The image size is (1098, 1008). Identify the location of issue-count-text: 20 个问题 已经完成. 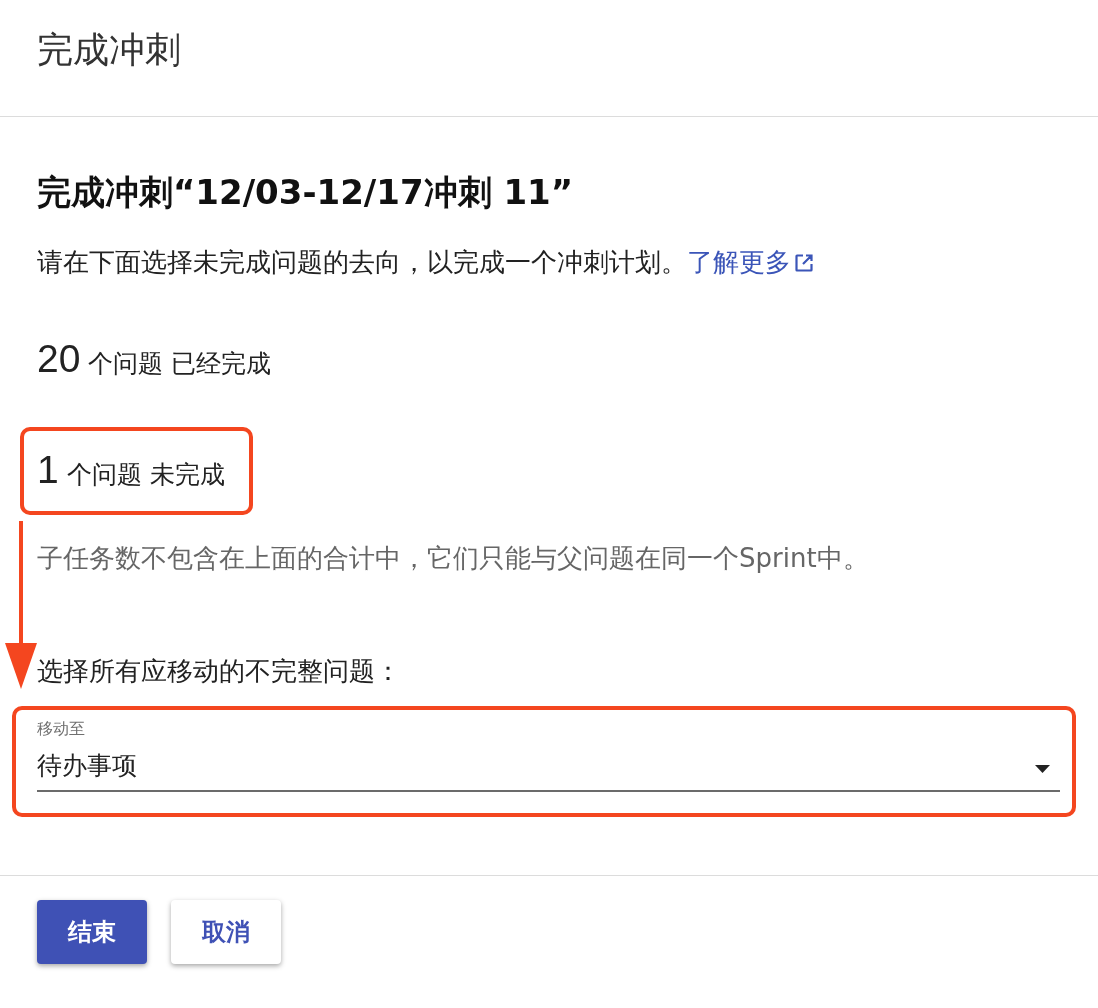
(154, 359).